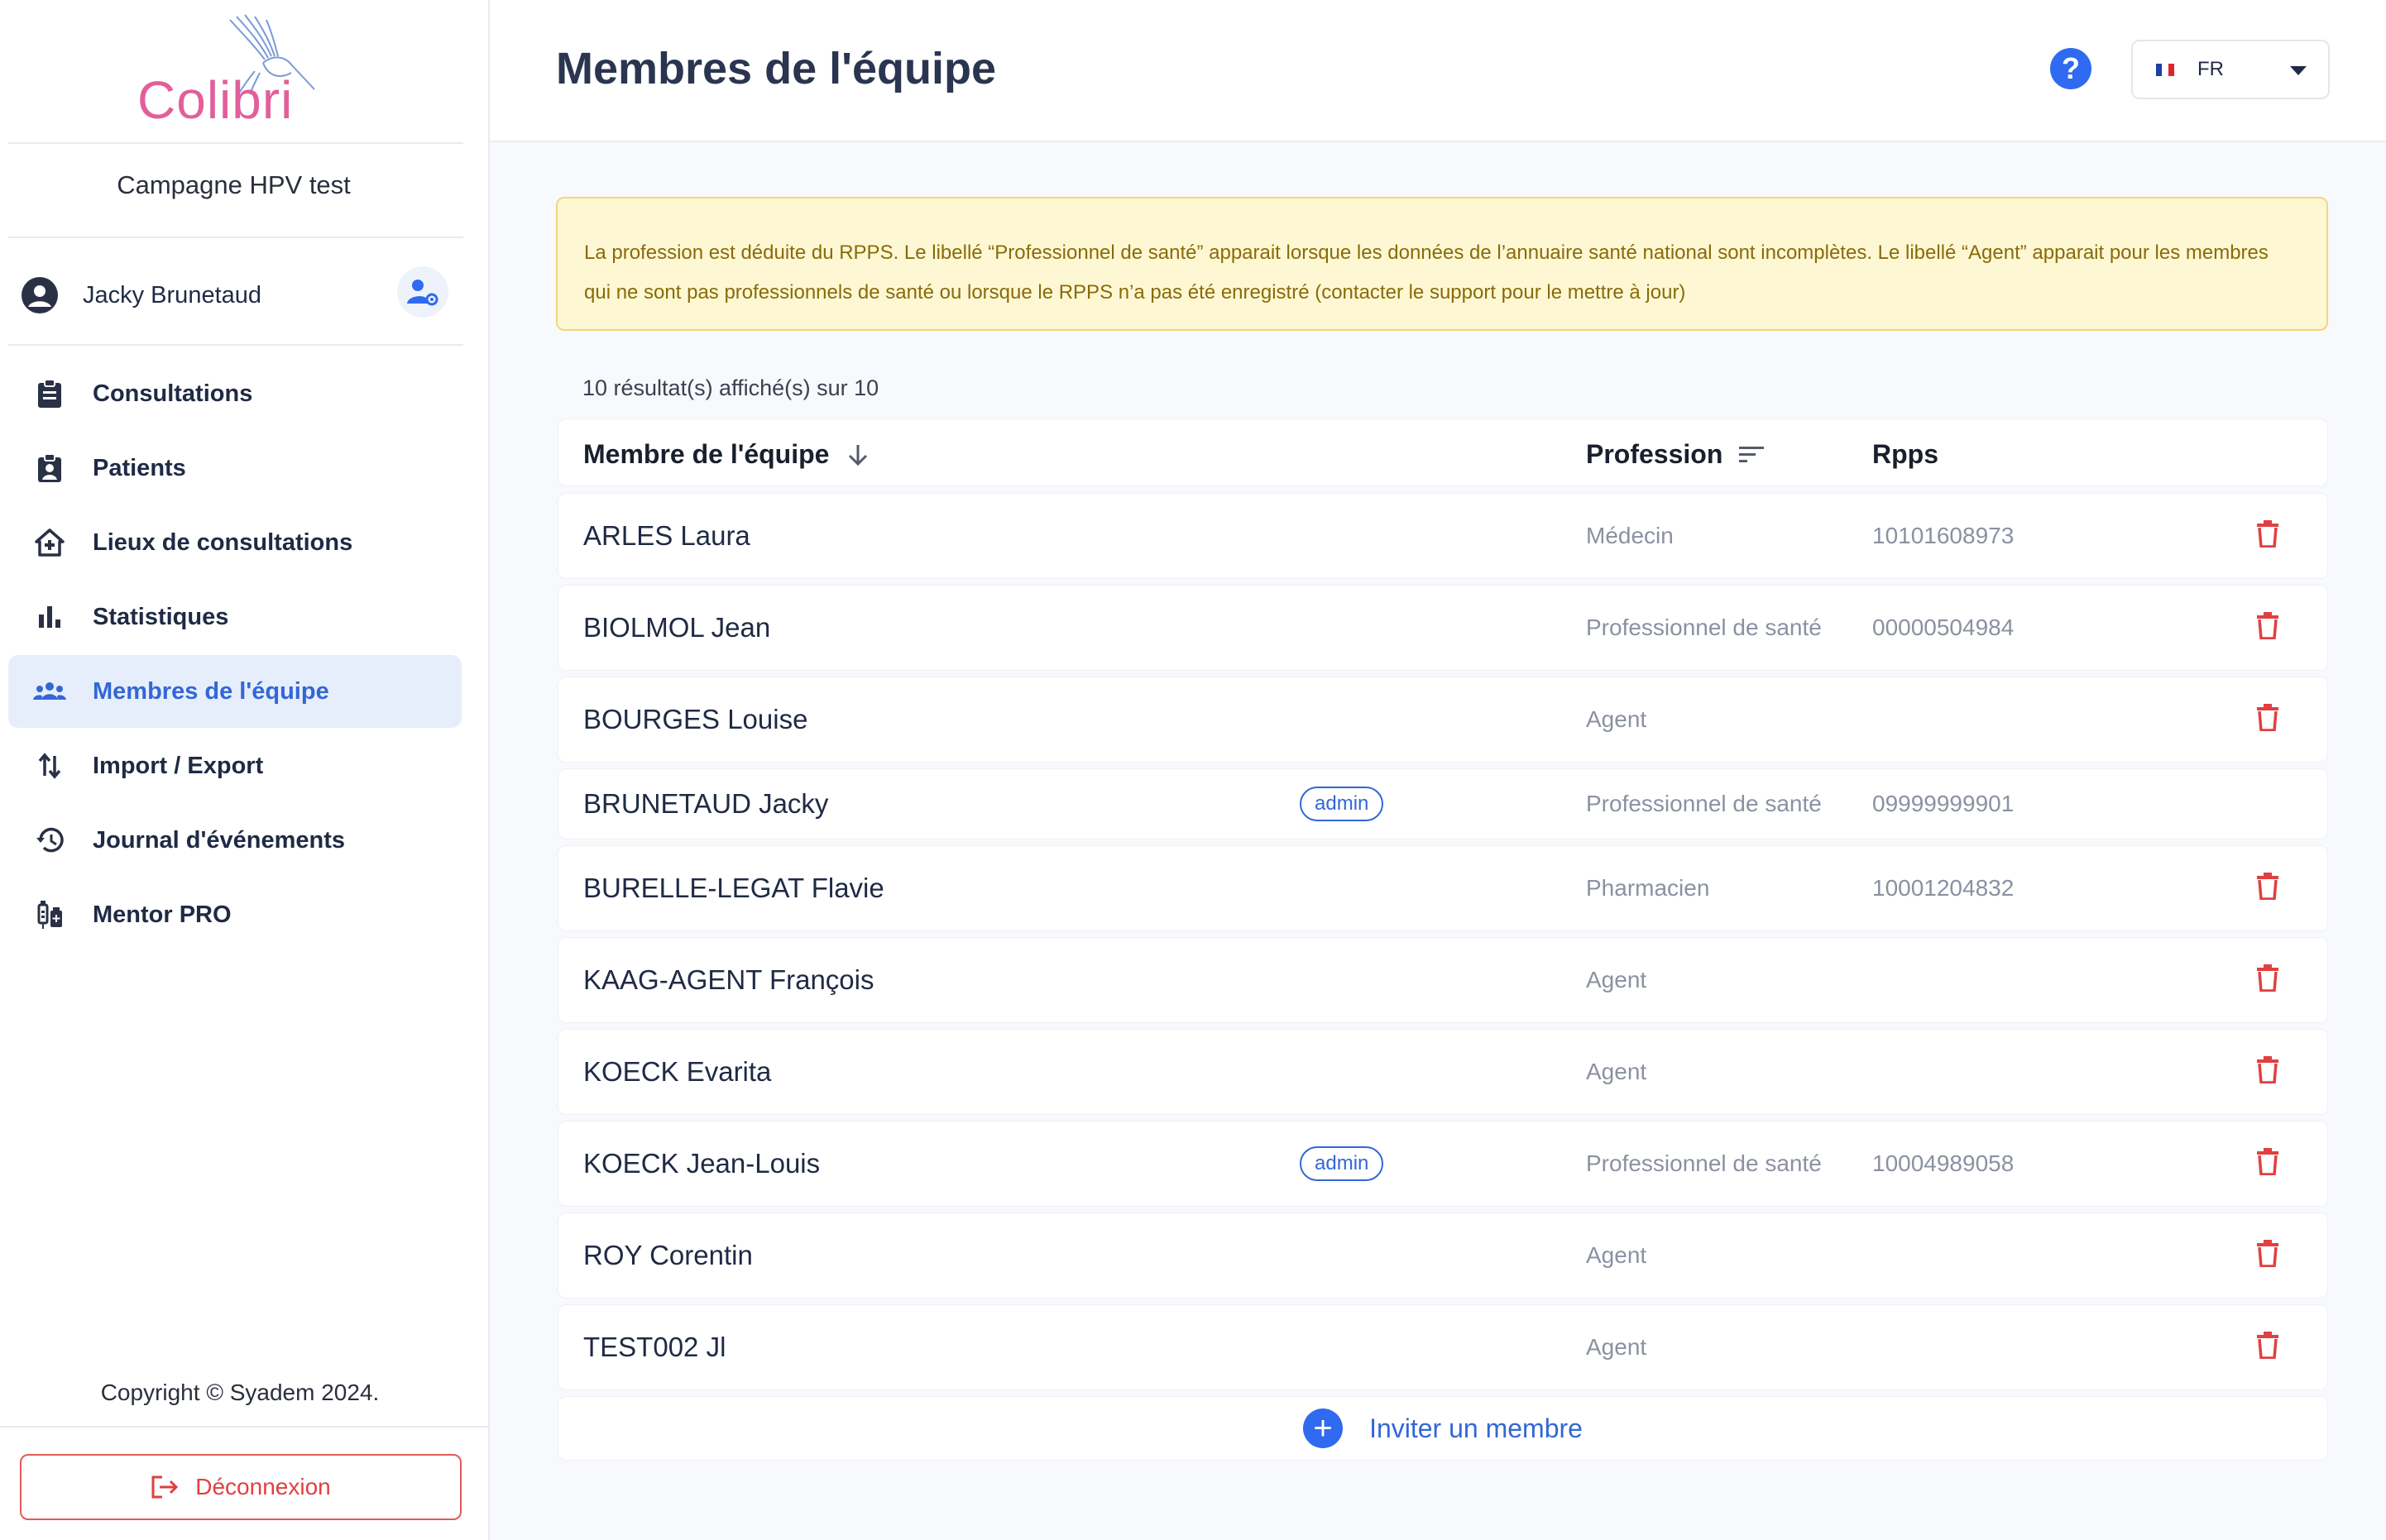 The image size is (2386, 1540). I want to click on user-settings-button, so click(422, 292).